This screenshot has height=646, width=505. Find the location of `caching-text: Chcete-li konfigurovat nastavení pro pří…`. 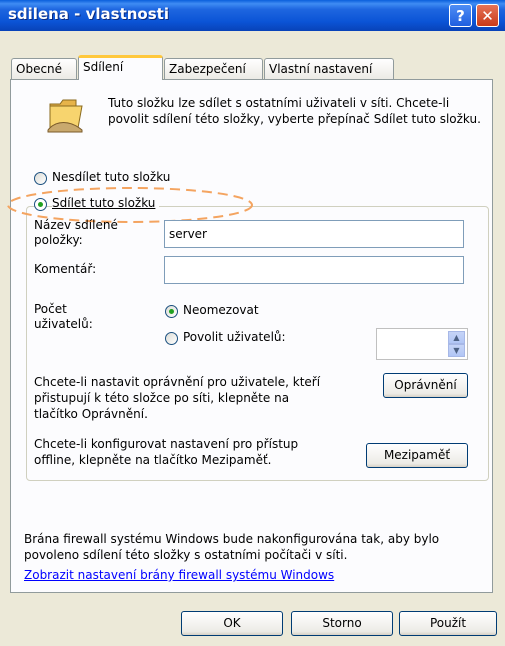

caching-text: Chcete-li konfigurovat nastavení pro pří… is located at coordinates (166, 452).